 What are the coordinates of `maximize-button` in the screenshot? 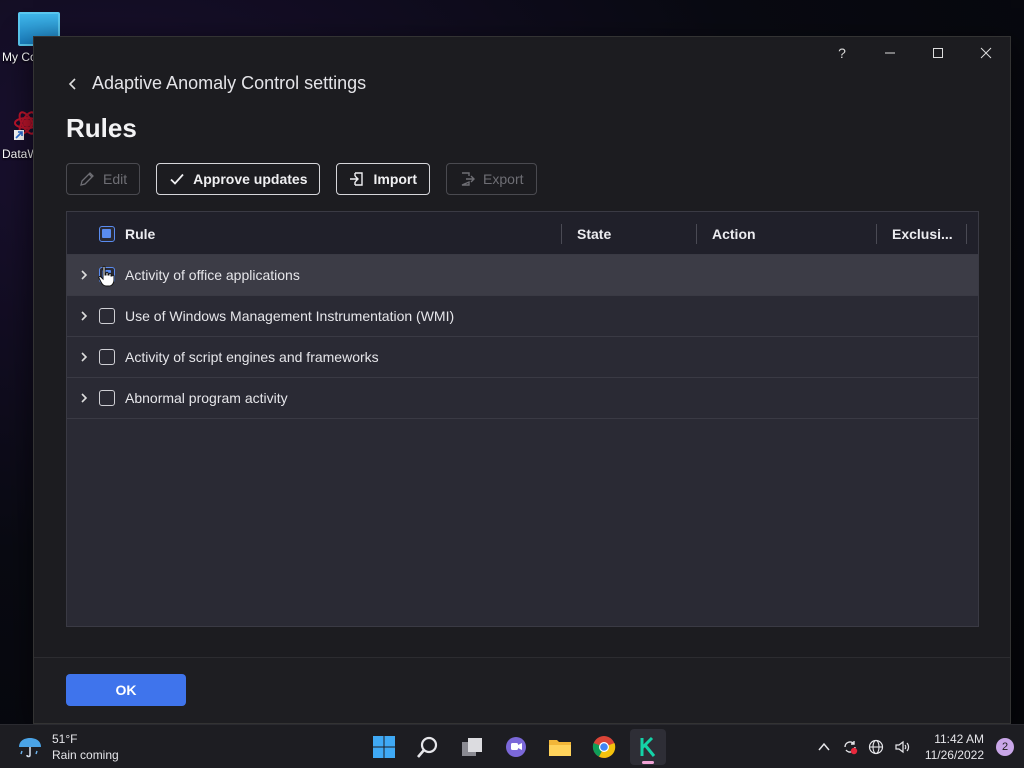 It's located at (938, 53).